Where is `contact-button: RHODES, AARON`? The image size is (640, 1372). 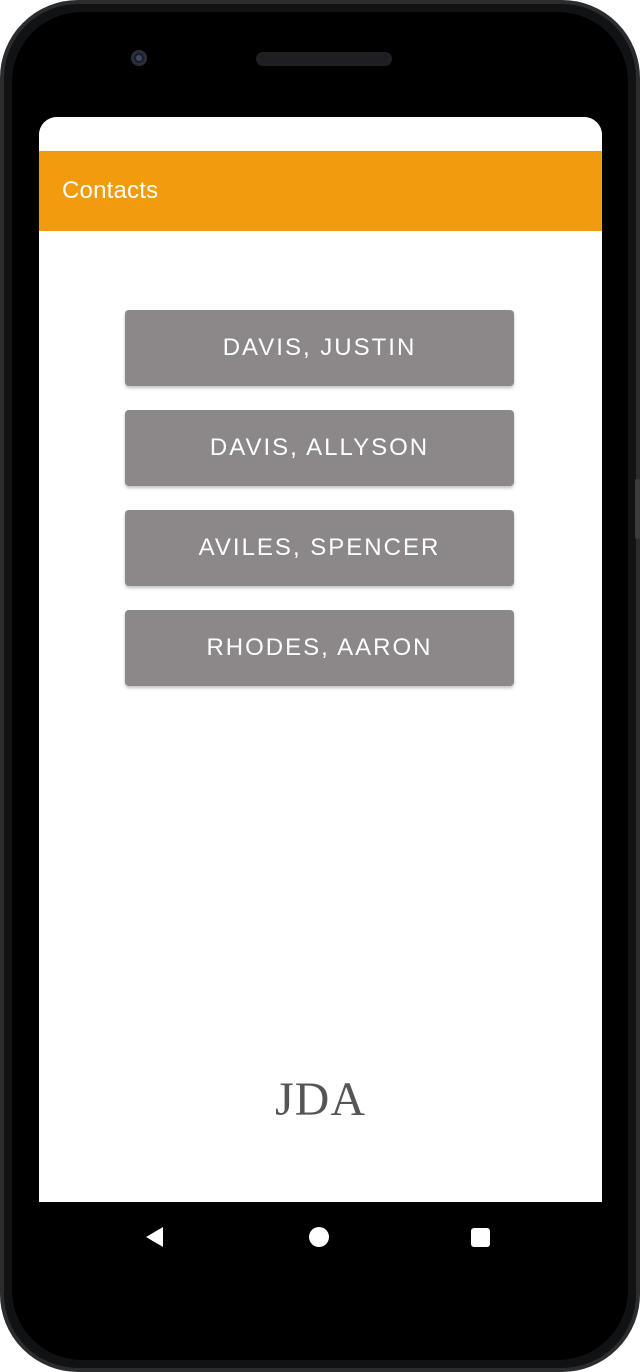
contact-button: RHODES, AARON is located at coordinates (319, 648).